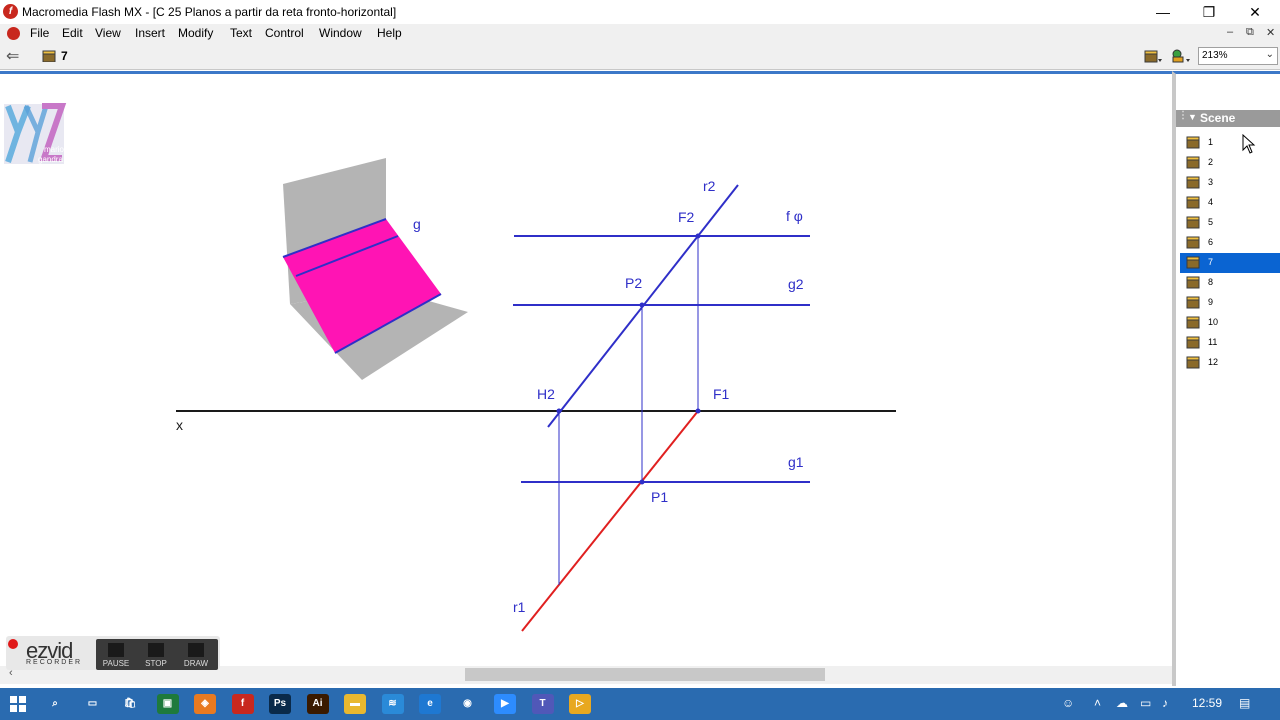 This screenshot has width=1280, height=720. What do you see at coordinates (430, 704) in the screenshot?
I see `edge-icon: e` at bounding box center [430, 704].